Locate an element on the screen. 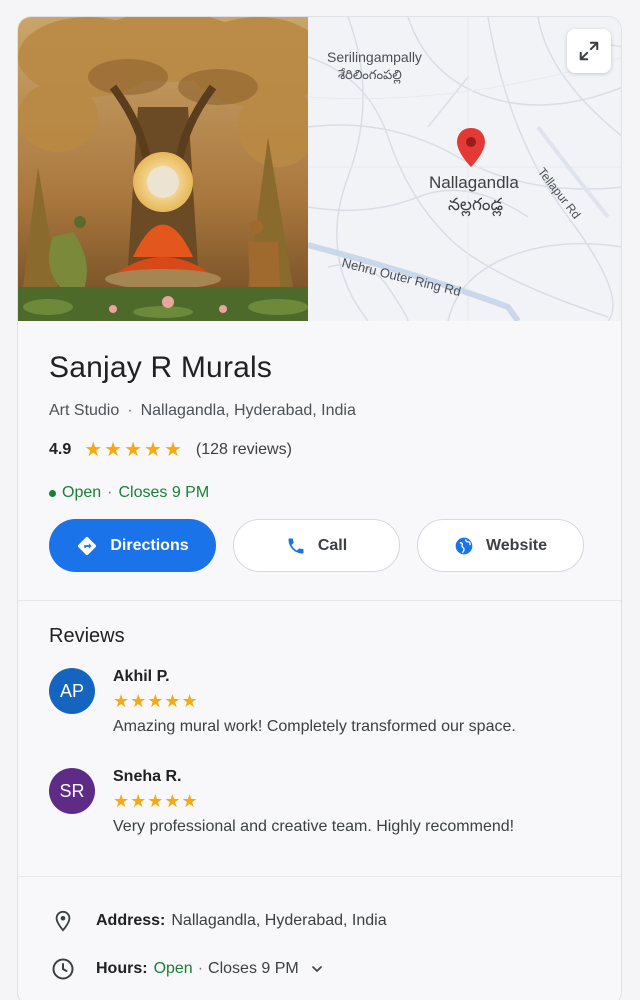  directions-label: Directions is located at coordinates (149, 545).